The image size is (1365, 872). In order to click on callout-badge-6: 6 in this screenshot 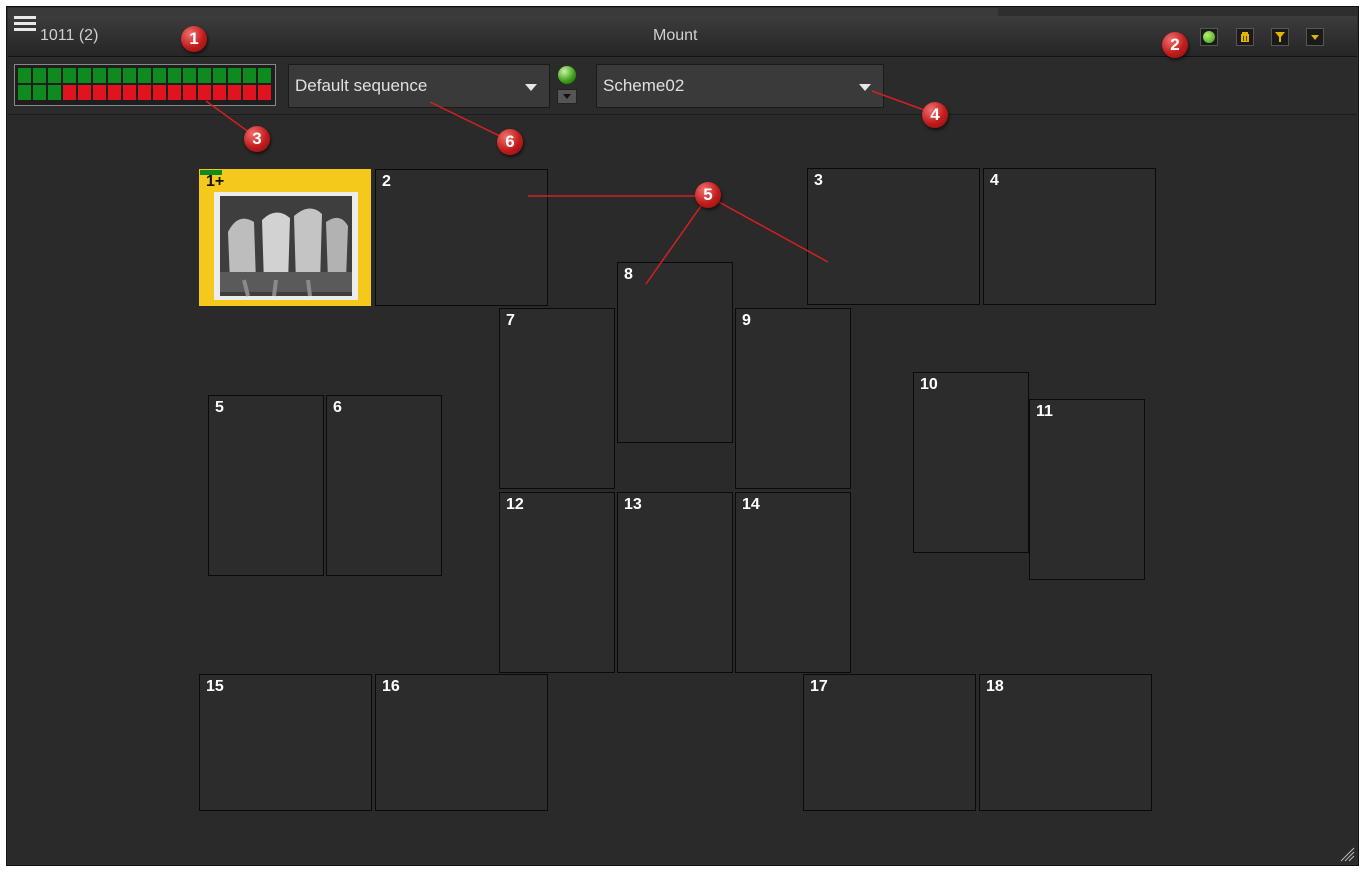, I will do `click(510, 142)`.